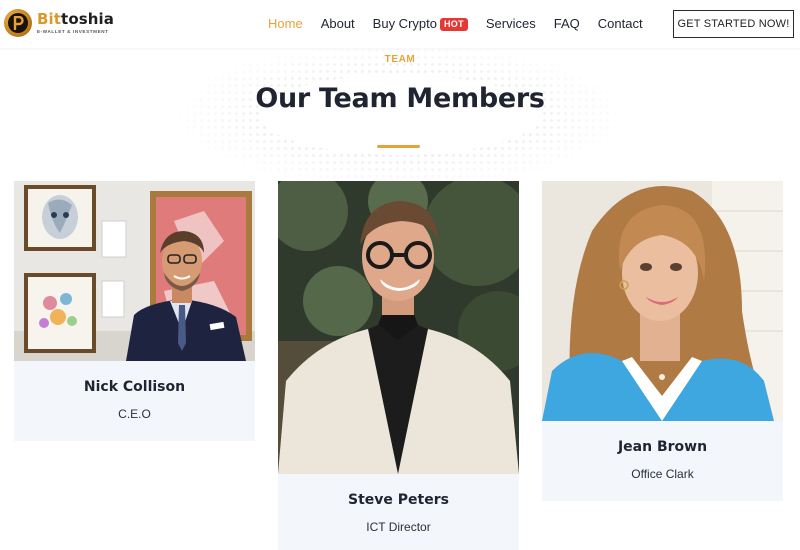  What do you see at coordinates (134, 387) in the screenshot?
I see `team-member-name: Nick Collison` at bounding box center [134, 387].